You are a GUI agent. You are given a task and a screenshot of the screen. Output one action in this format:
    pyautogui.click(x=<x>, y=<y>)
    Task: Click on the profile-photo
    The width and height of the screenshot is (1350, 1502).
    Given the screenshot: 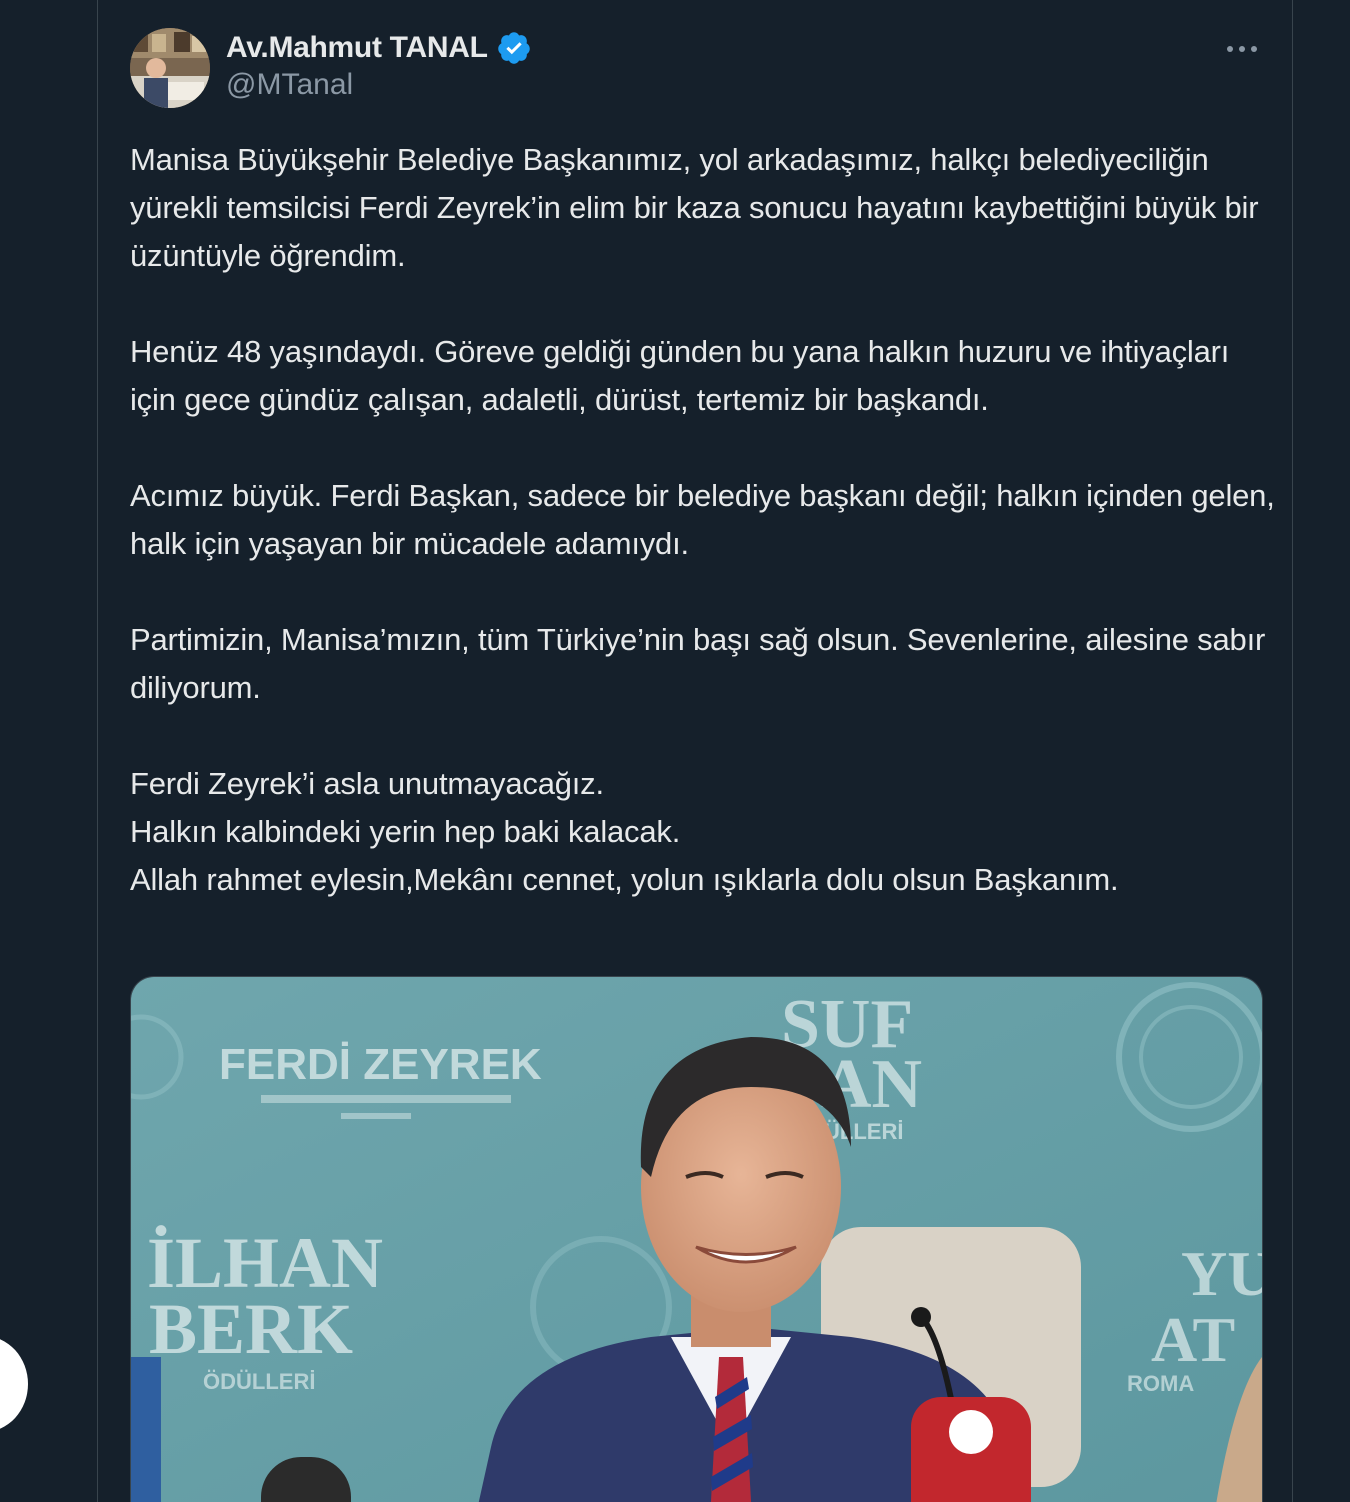 What is the action you would take?
    pyautogui.click(x=170, y=68)
    